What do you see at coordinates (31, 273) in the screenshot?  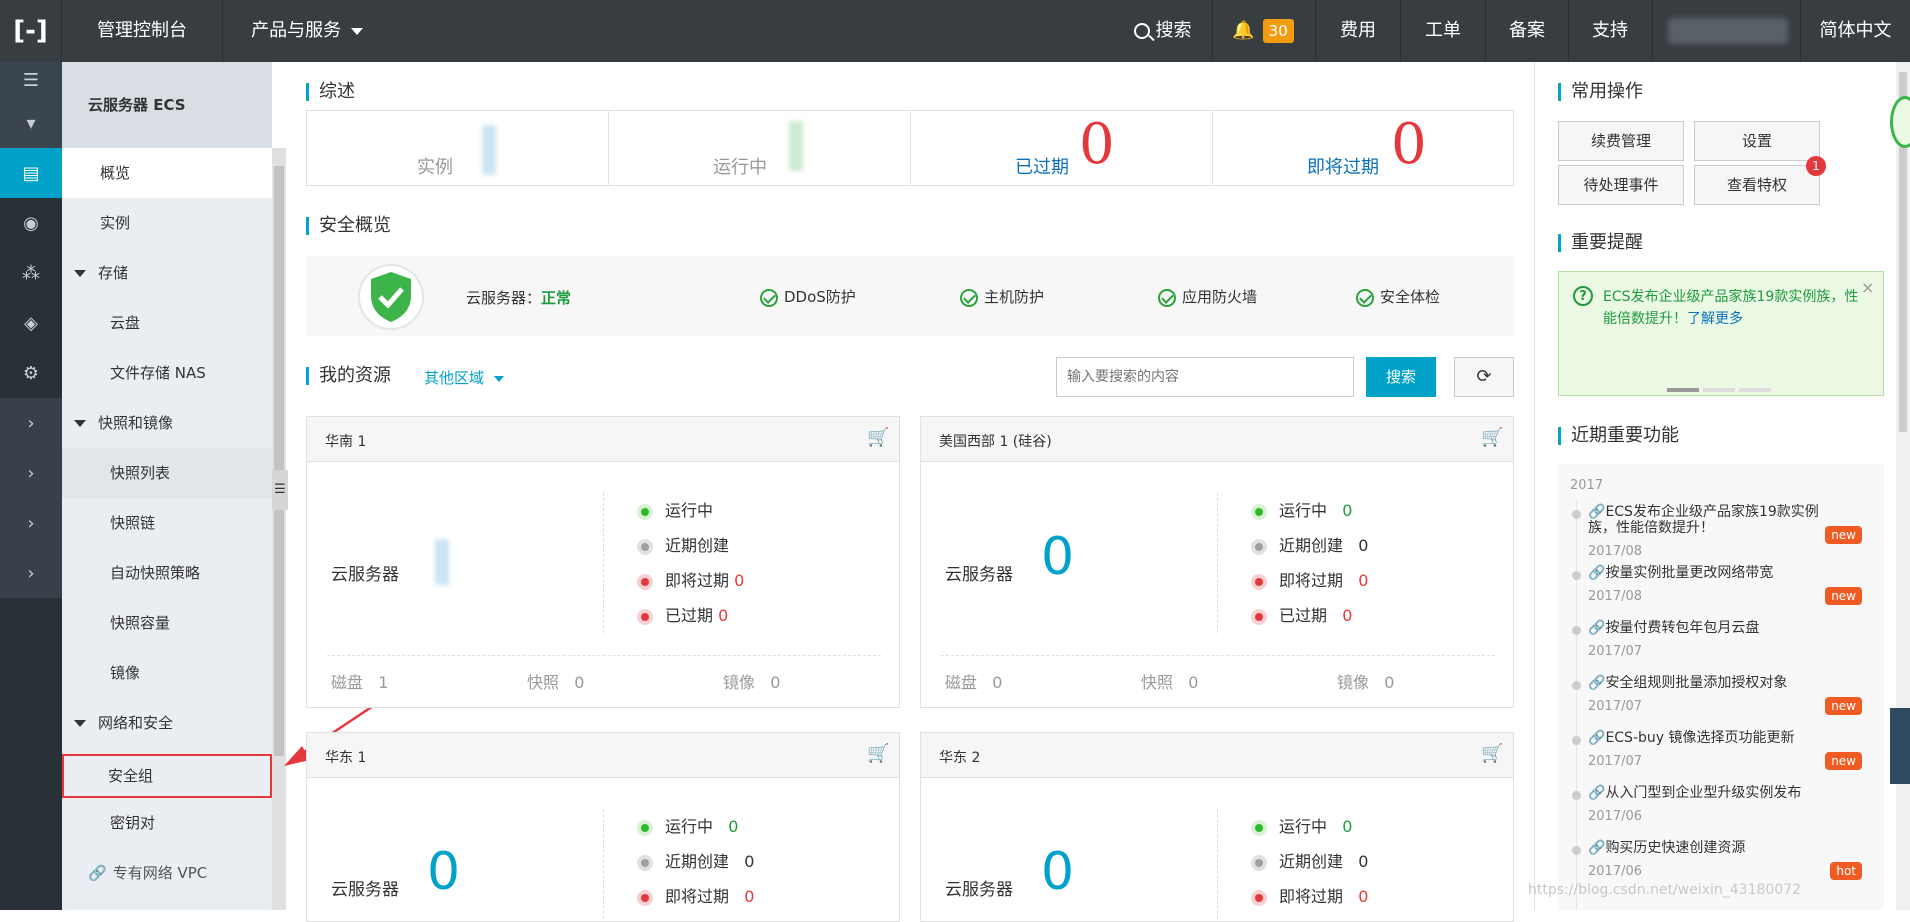 I see `network-icon: ⁂` at bounding box center [31, 273].